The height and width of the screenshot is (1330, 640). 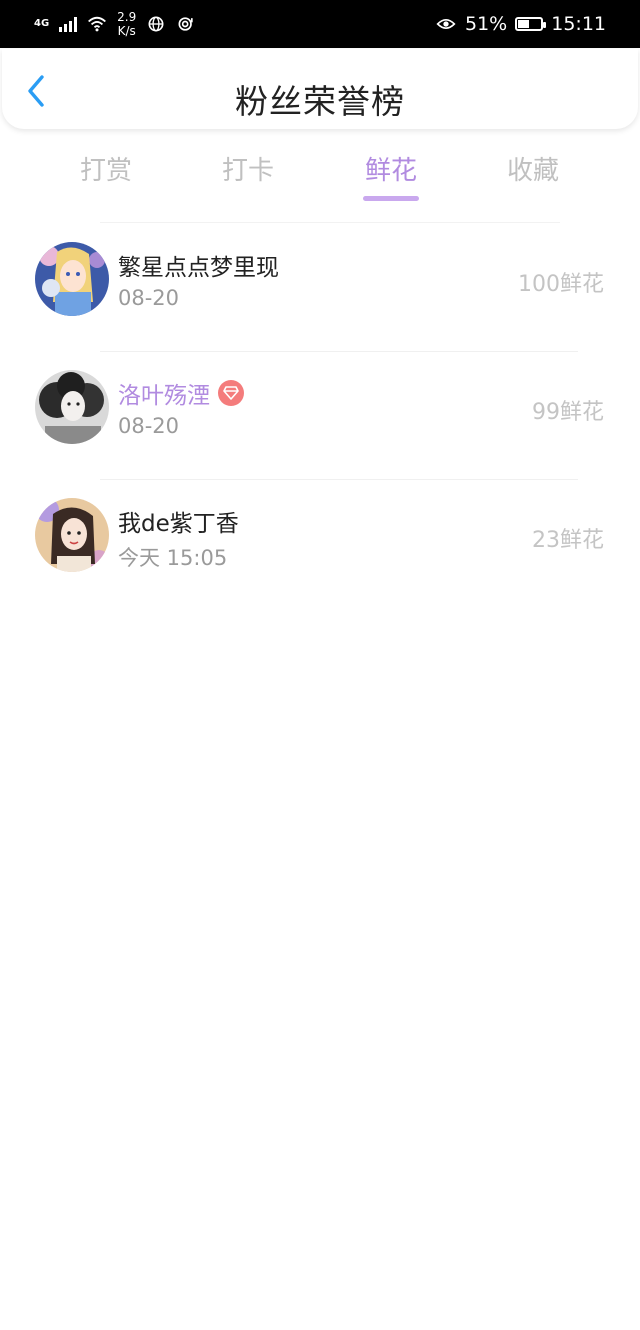 What do you see at coordinates (127, 17) in the screenshot?
I see `speed-value: 2.9` at bounding box center [127, 17].